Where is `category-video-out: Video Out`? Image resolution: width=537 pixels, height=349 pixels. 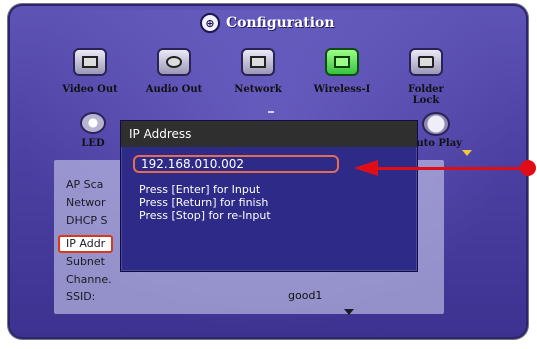
category-video-out: Video Out is located at coordinates (90, 71).